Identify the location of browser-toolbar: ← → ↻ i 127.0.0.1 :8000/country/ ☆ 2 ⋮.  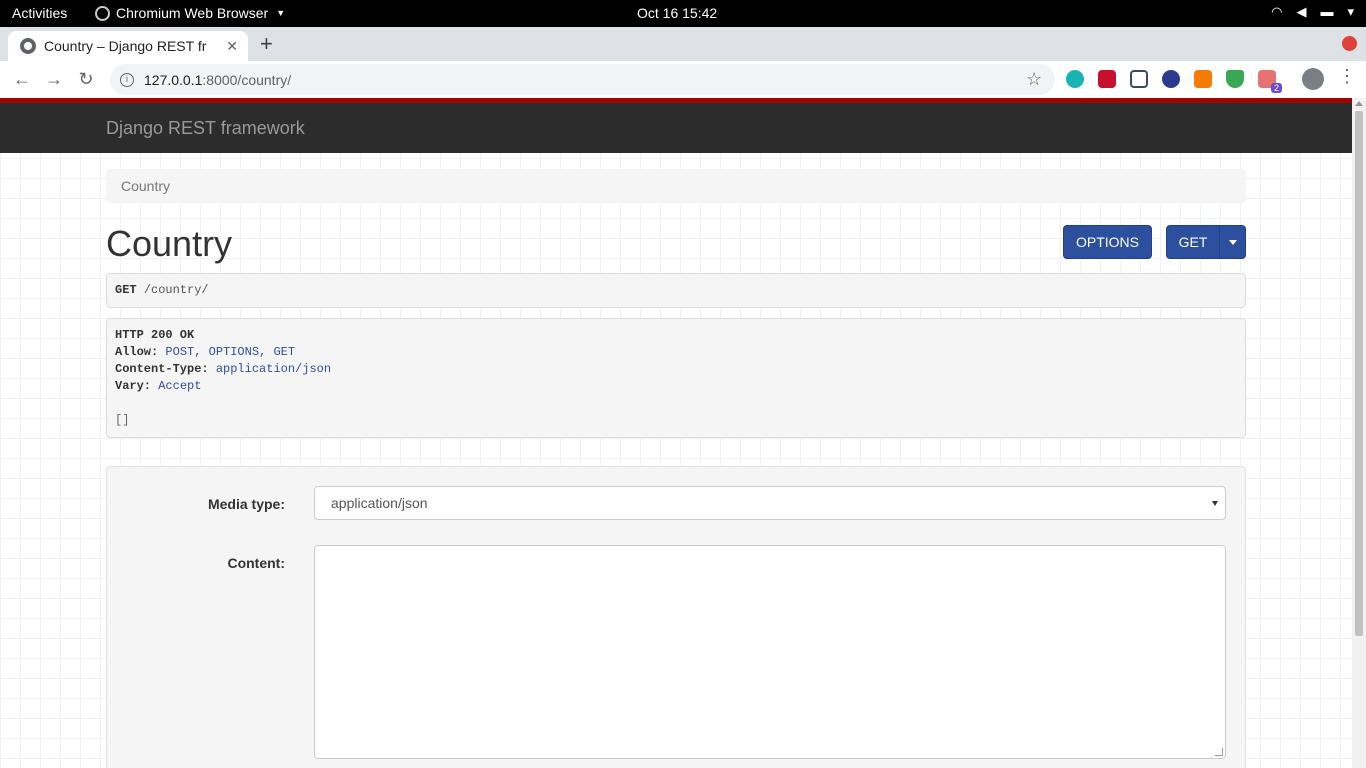
(683, 79).